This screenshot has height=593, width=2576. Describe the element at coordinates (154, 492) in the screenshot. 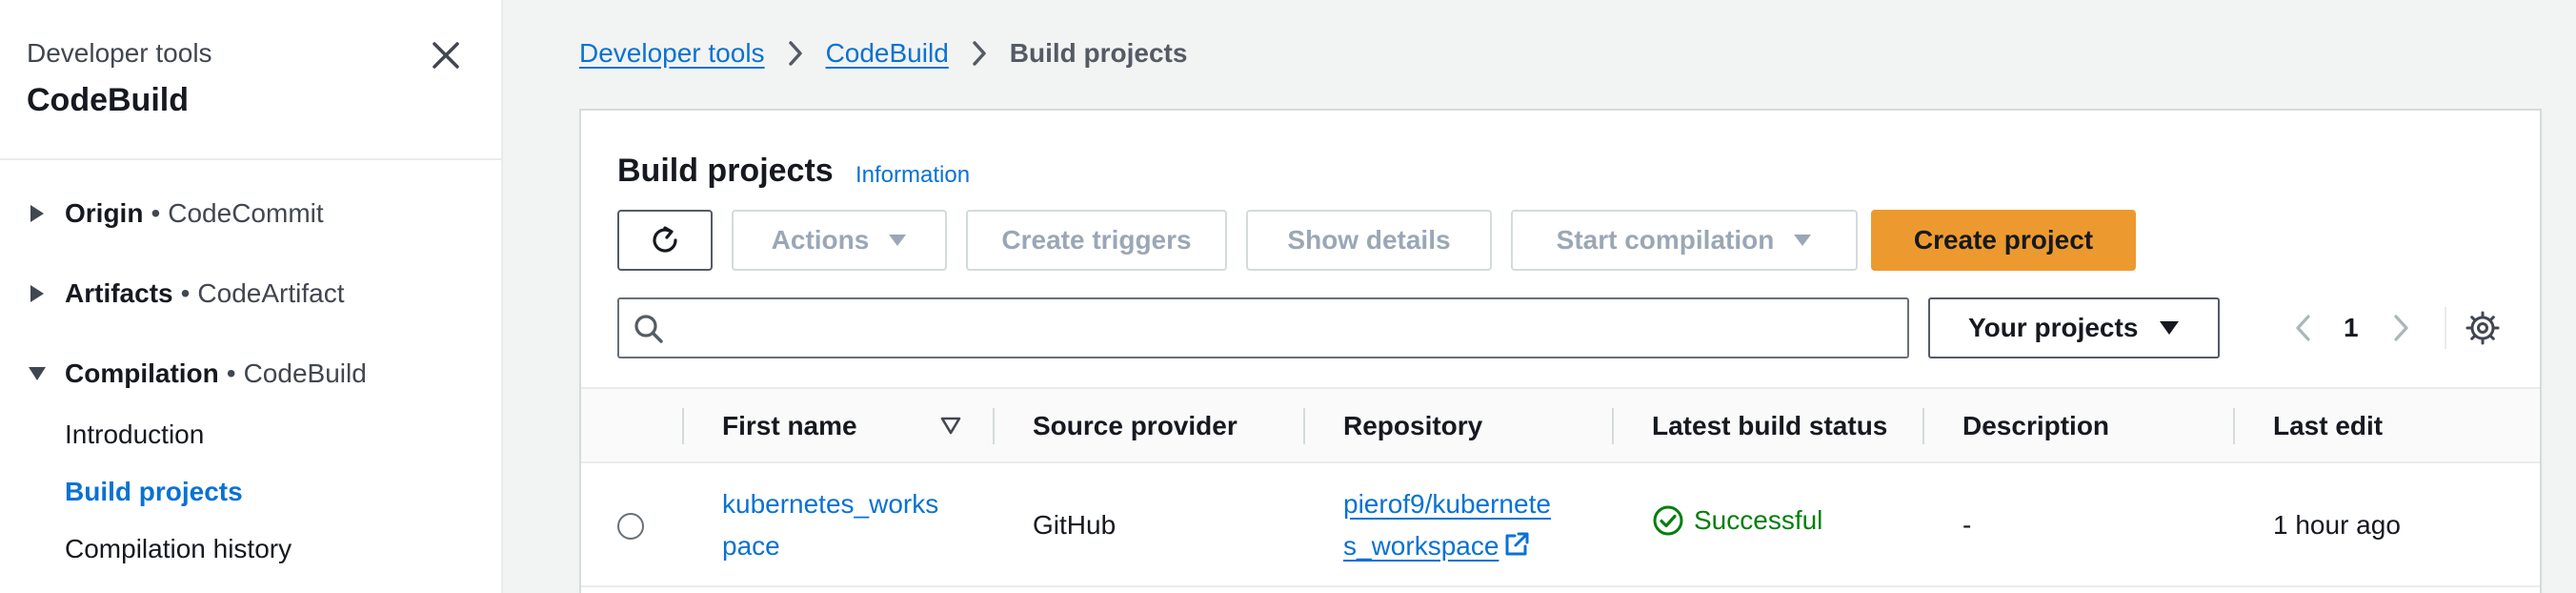

I see `sidebar-item-build-projects: Build projects` at that location.